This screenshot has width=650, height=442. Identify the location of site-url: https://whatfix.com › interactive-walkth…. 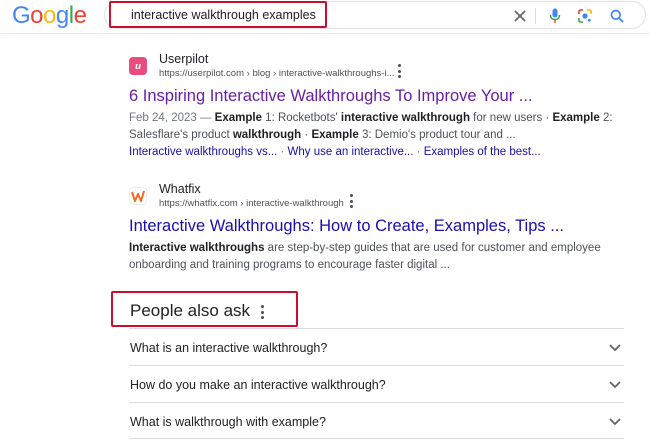
(251, 203).